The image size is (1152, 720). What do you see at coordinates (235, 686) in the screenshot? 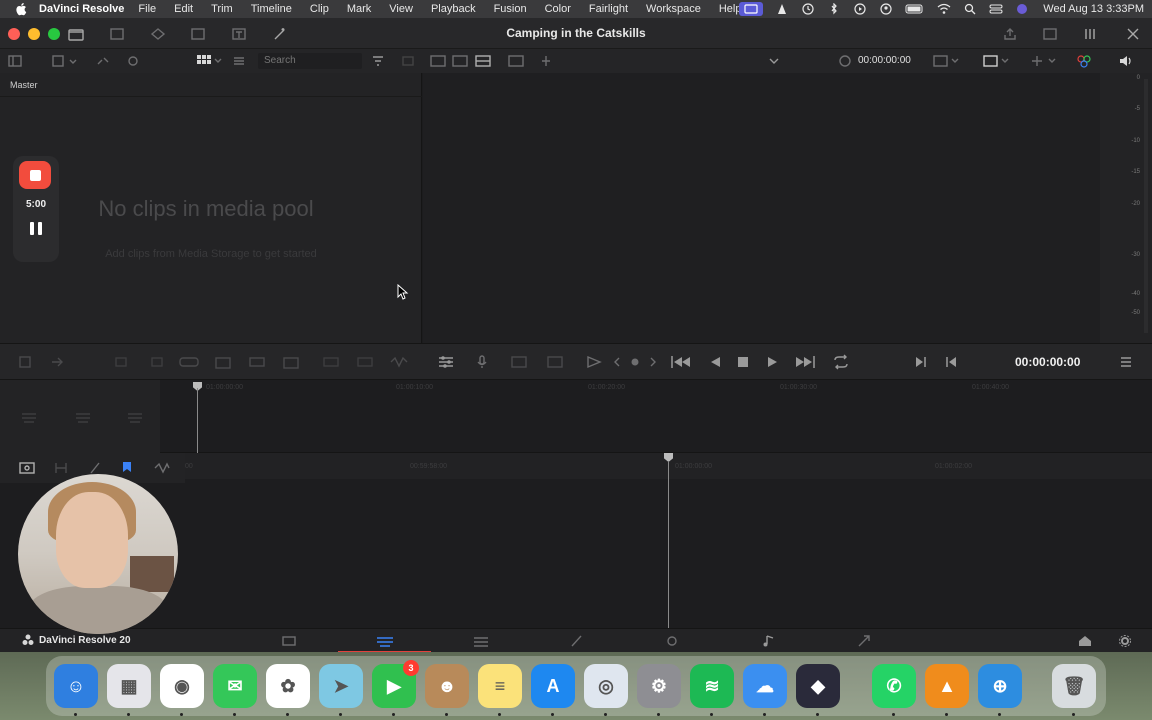
I see `dock-messages-icon: ✉` at bounding box center [235, 686].